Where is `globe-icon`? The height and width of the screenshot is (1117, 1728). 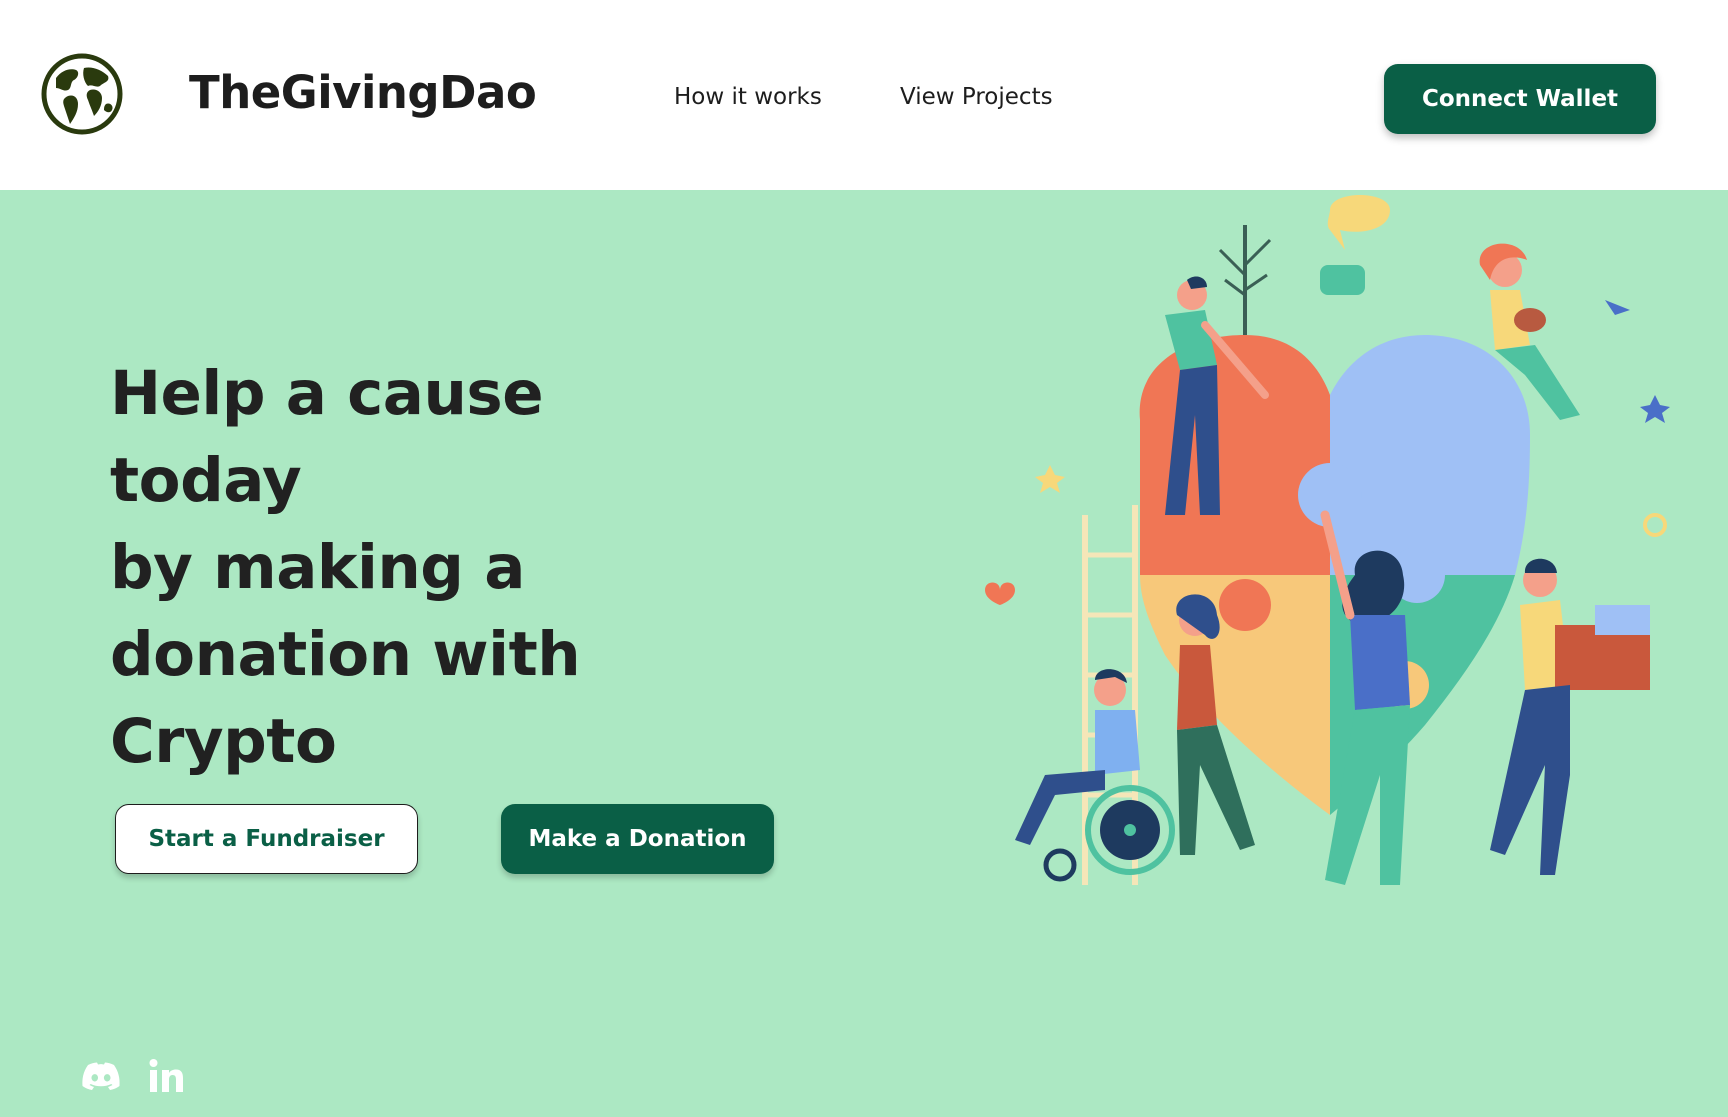 globe-icon is located at coordinates (82, 94).